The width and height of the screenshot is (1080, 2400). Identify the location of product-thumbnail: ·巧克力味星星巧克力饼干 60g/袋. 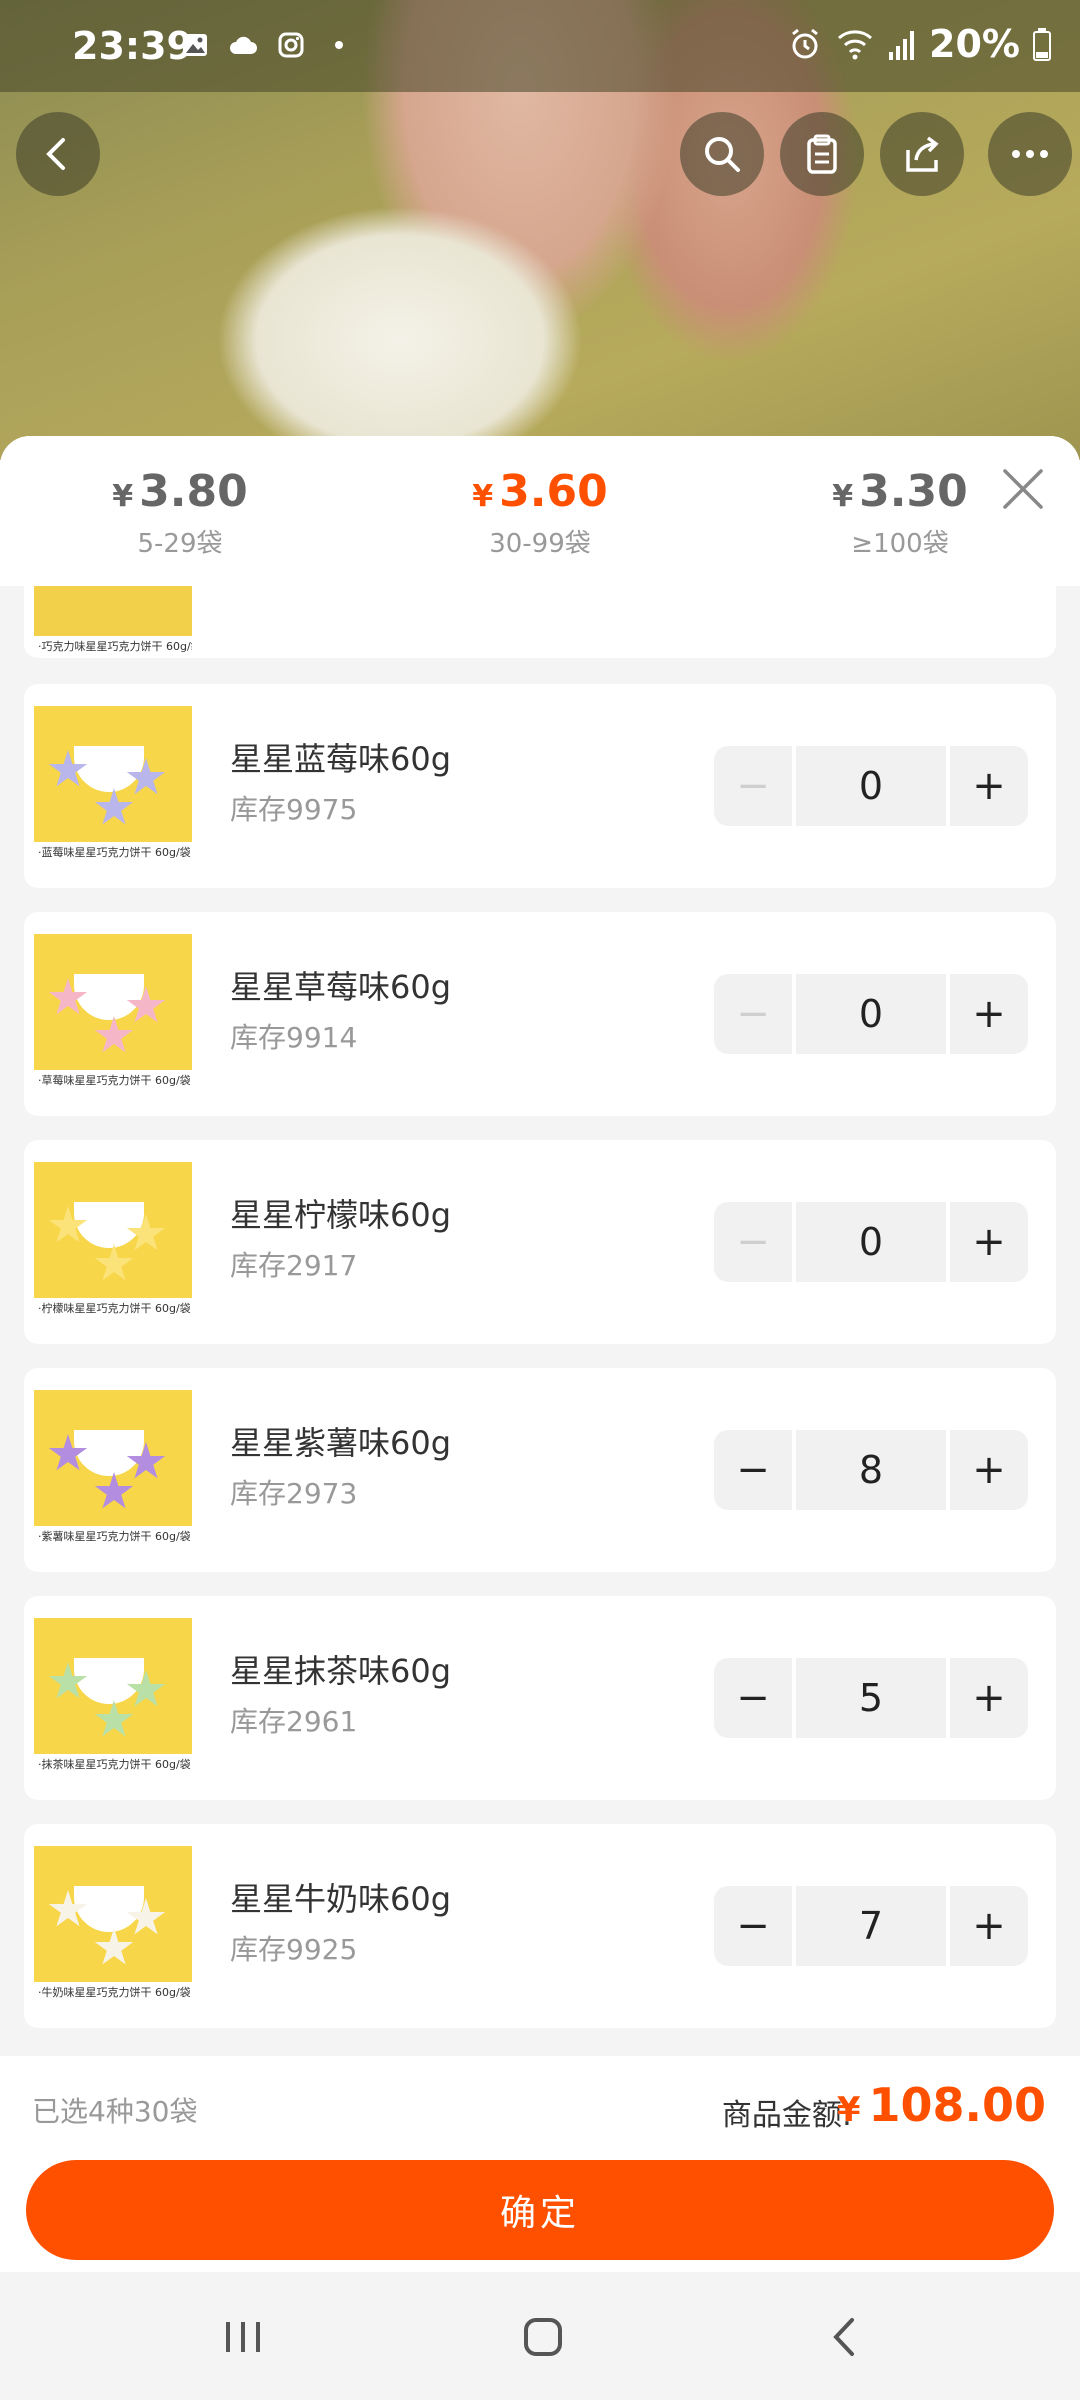
(113, 622).